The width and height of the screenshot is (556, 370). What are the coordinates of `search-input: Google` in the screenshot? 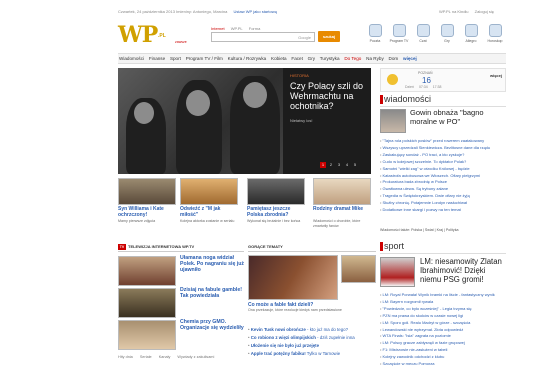 It's located at (263, 37).